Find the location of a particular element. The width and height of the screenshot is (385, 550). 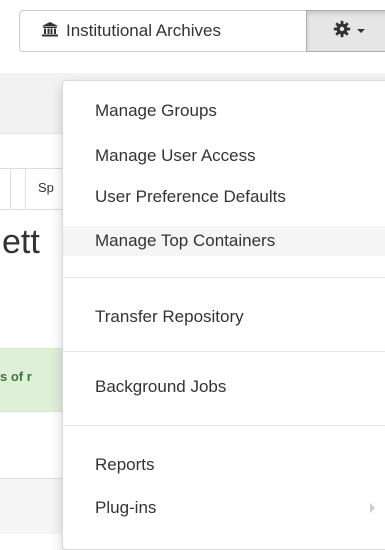

repository-button: Institutional Archives is located at coordinates (163, 31).